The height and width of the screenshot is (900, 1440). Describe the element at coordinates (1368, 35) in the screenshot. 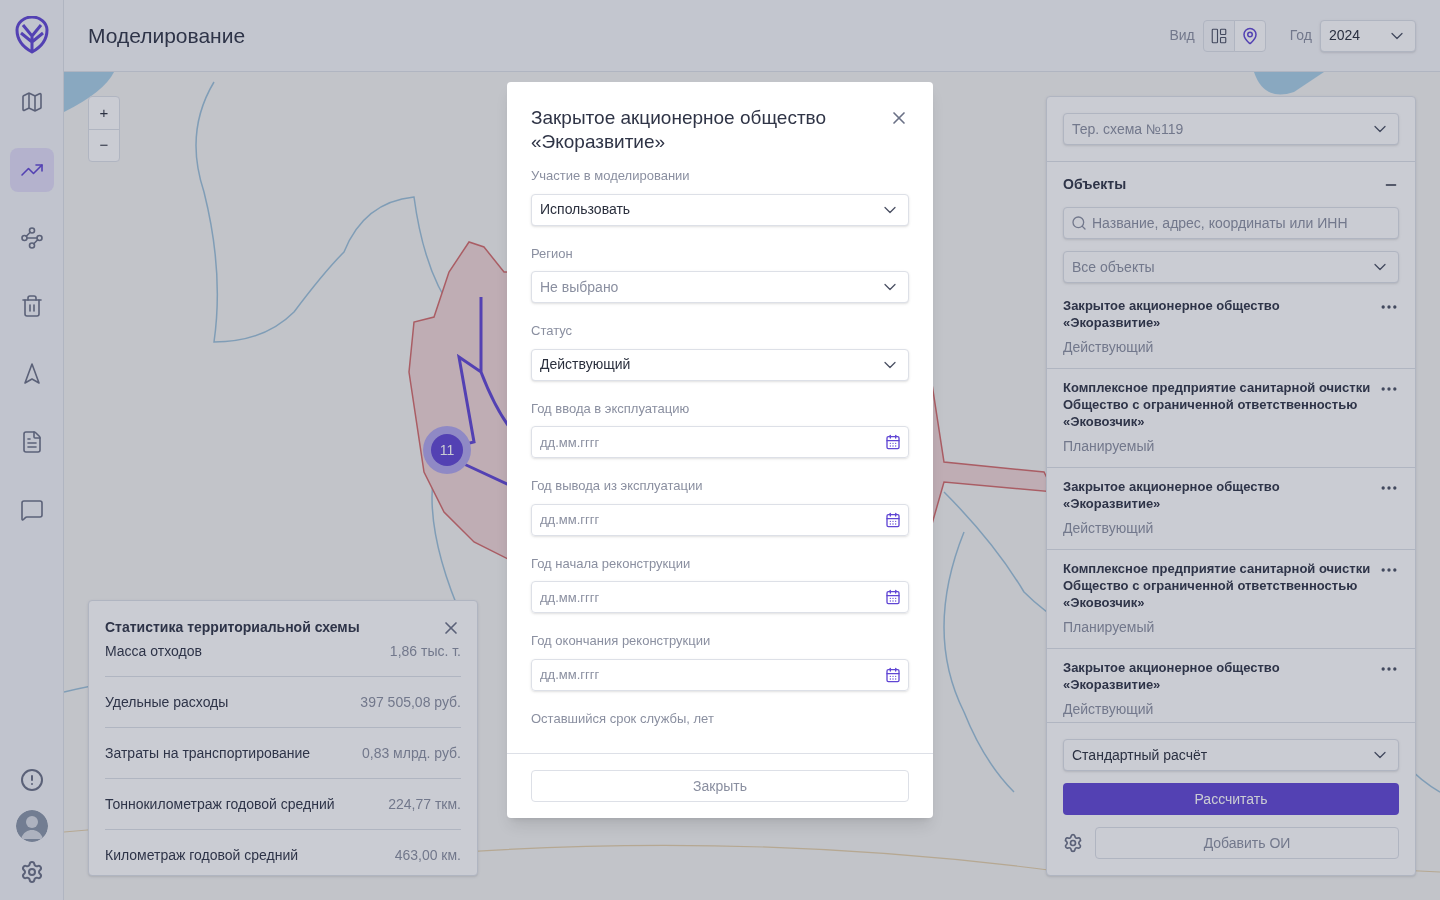

I see `year-select: 2024` at that location.